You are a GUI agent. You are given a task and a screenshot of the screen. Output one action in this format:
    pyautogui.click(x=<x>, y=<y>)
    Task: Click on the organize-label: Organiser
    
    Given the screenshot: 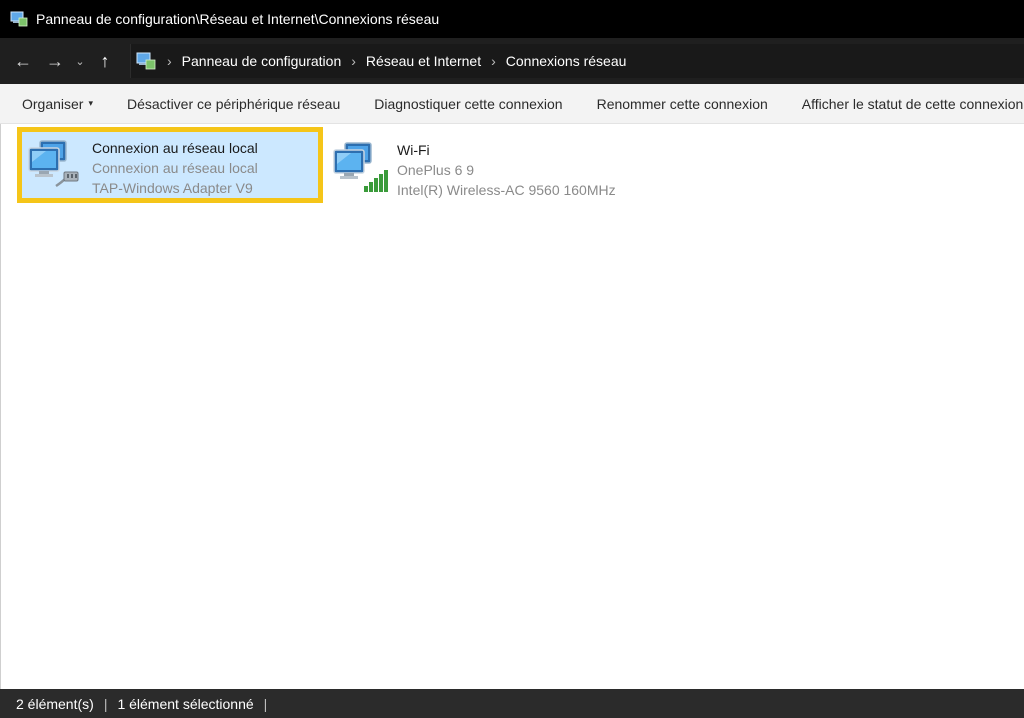 What is the action you would take?
    pyautogui.click(x=53, y=103)
    